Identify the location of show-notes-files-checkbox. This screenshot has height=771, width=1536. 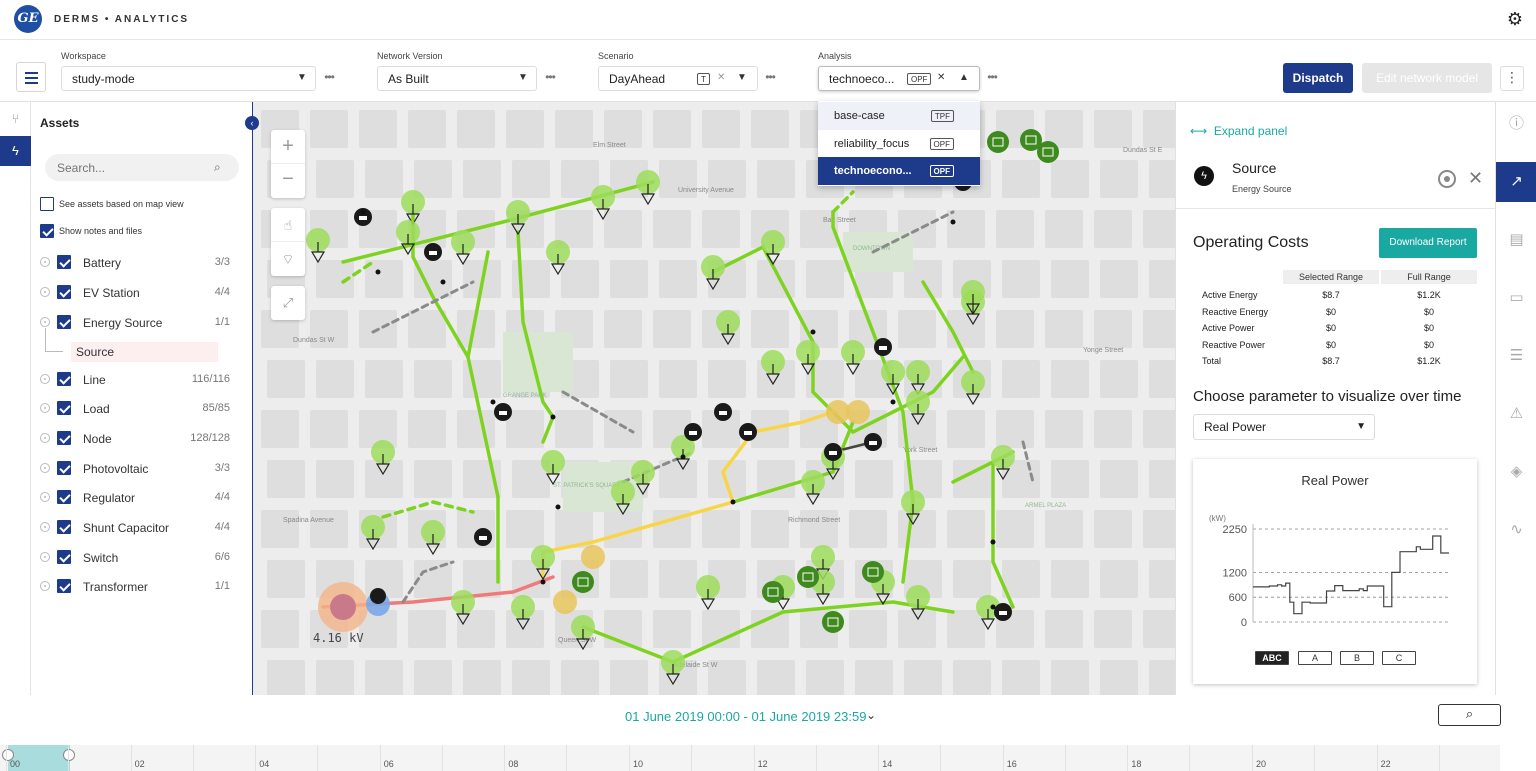
(47, 231).